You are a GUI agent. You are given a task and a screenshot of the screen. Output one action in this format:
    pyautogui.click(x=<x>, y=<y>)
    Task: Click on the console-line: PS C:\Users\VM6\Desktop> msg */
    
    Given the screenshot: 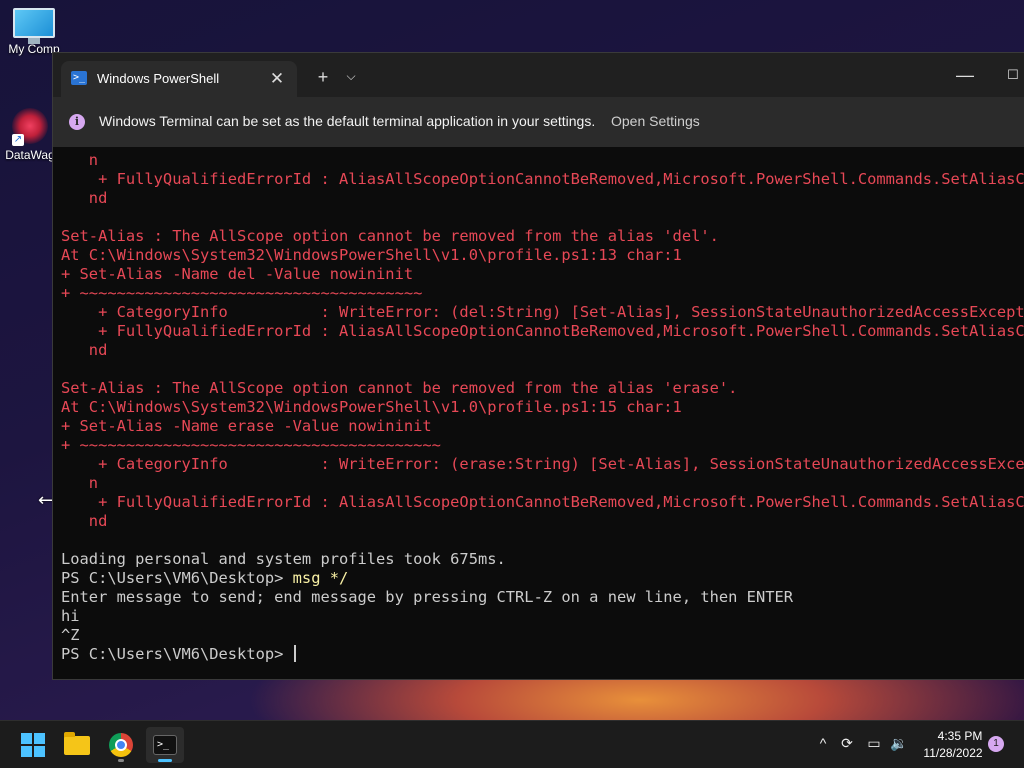 What is the action you would take?
    pyautogui.click(x=542, y=578)
    